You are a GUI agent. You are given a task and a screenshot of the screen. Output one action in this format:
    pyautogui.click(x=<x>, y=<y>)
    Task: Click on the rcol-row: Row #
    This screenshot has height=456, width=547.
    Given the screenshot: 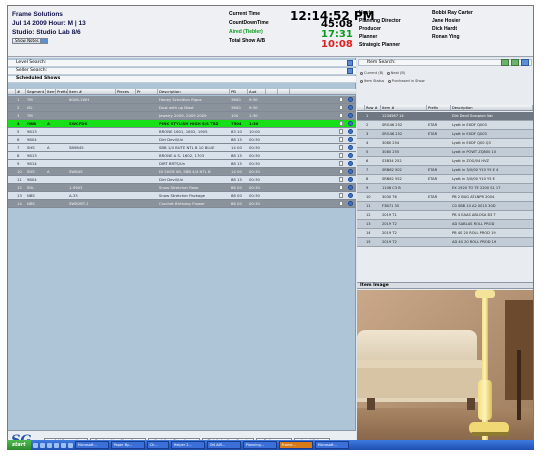 What is the action you would take?
    pyautogui.click(x=373, y=107)
    